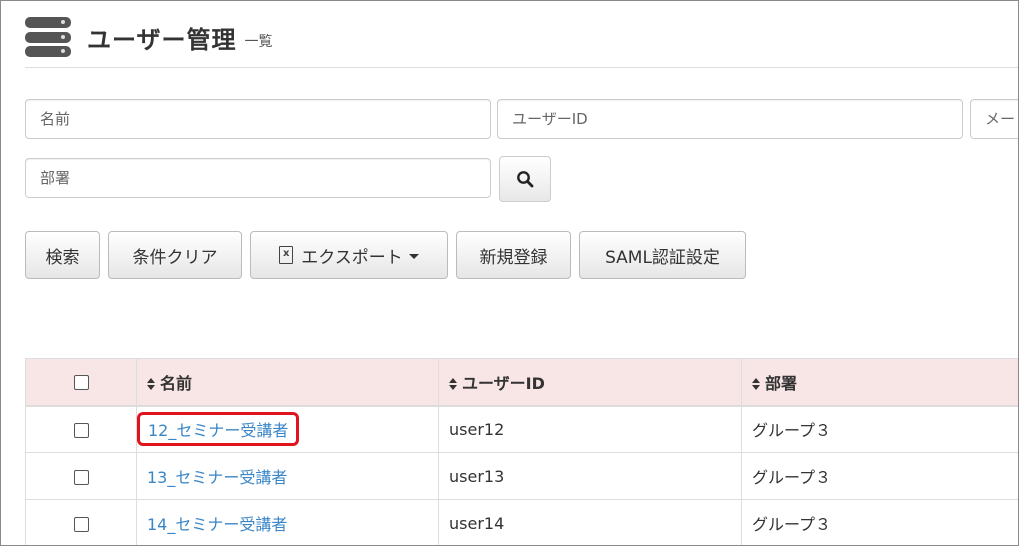 The height and width of the screenshot is (546, 1019). I want to click on name-filter-input, so click(258, 119).